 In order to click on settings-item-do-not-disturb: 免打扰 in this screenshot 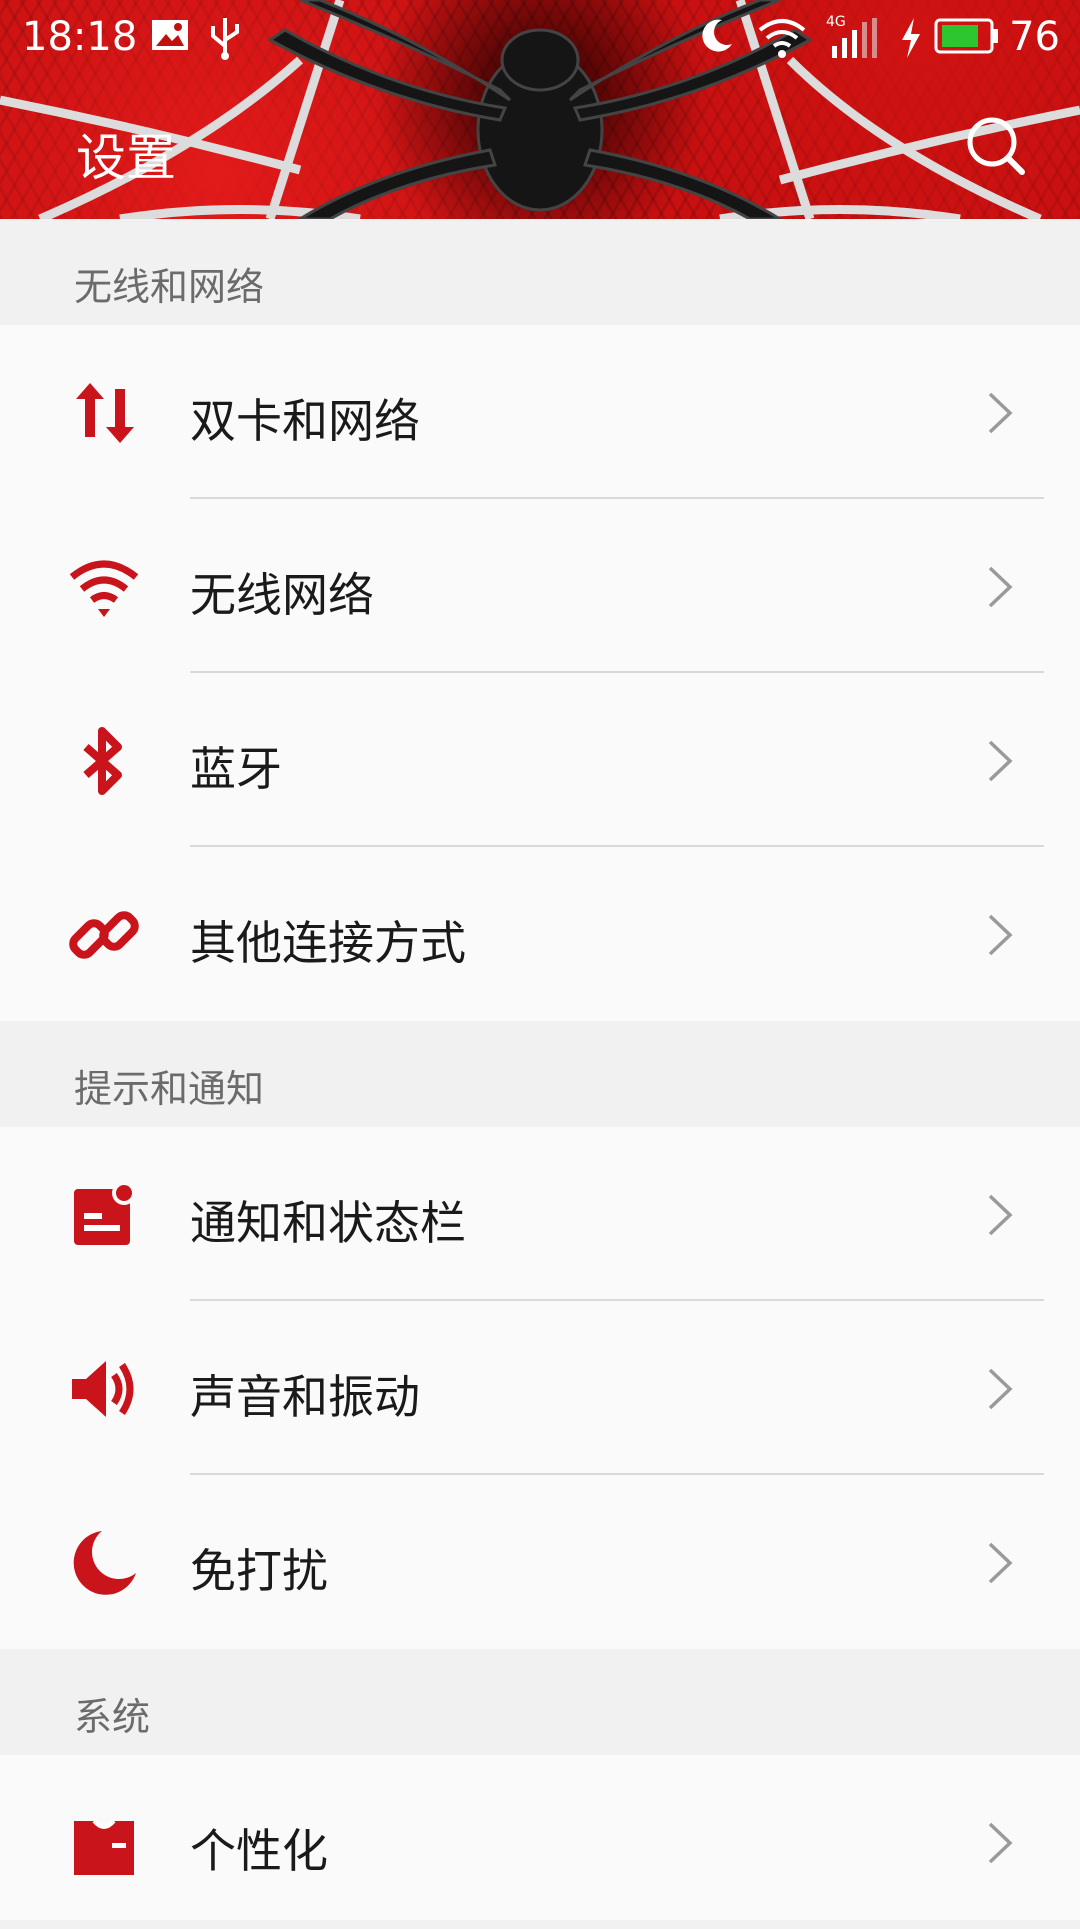, I will do `click(540, 1562)`.